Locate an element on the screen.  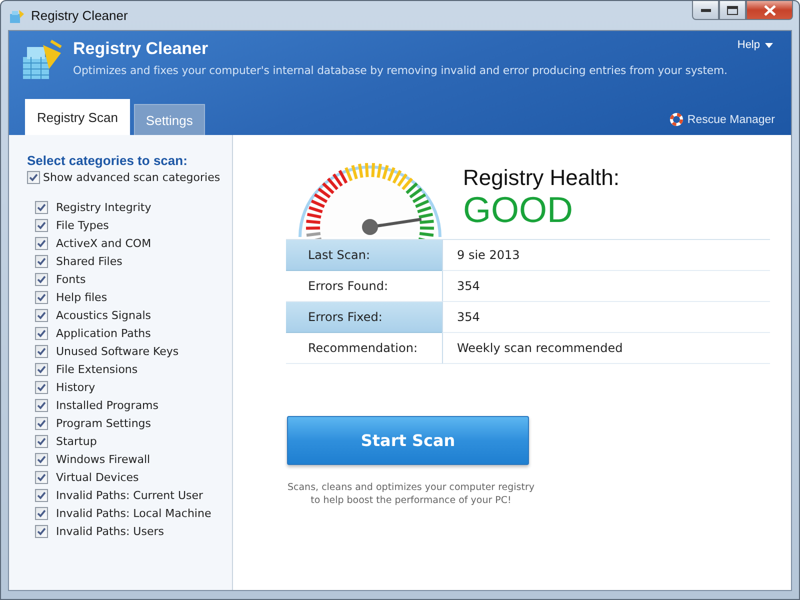
stat-label: Last Scan: is located at coordinates (364, 255).